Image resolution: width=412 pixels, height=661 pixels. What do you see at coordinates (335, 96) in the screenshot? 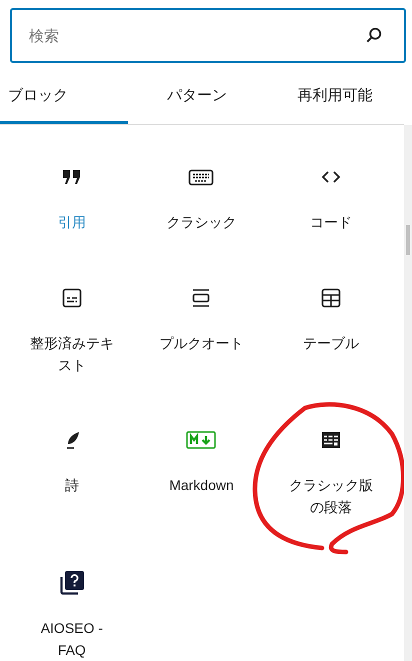
I see `tab: 再利用可能` at bounding box center [335, 96].